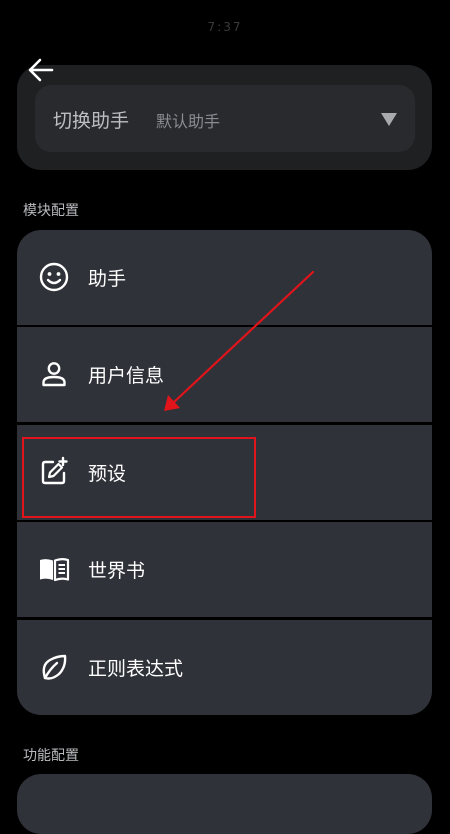 This screenshot has width=450, height=834. What do you see at coordinates (224, 277) in the screenshot?
I see `module-item-assistant: 助手` at bounding box center [224, 277].